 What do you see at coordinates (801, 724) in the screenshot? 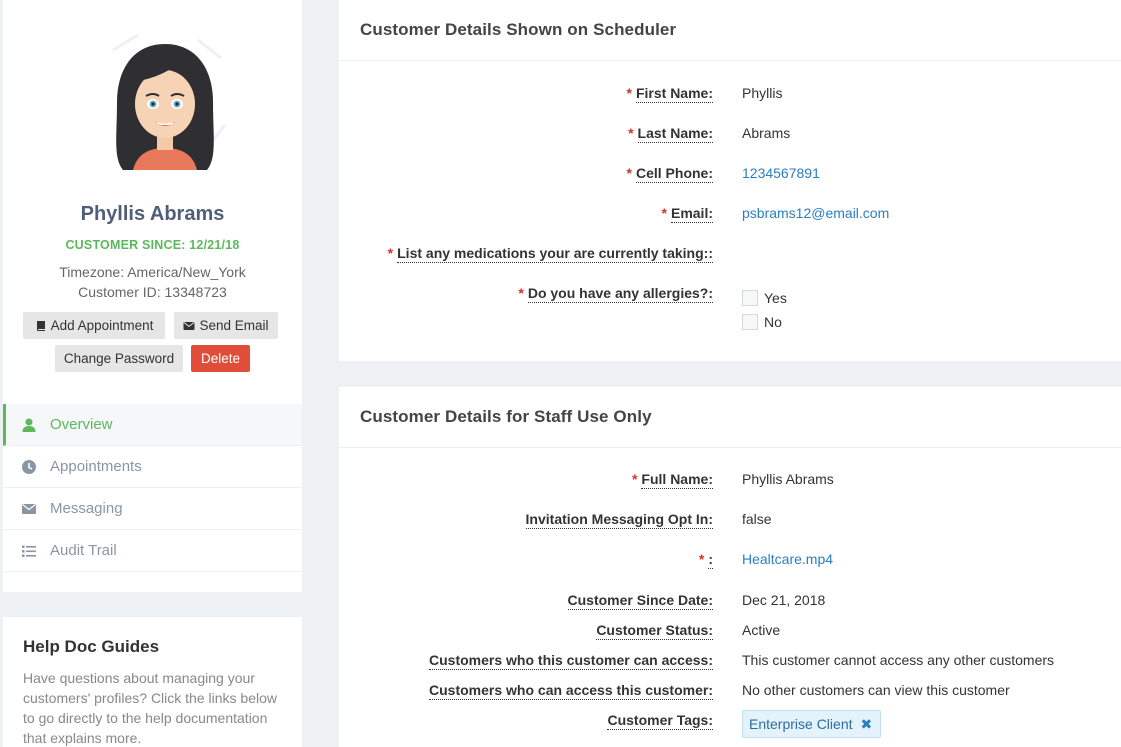
I see `customer-tag-label: Enterprise Client` at bounding box center [801, 724].